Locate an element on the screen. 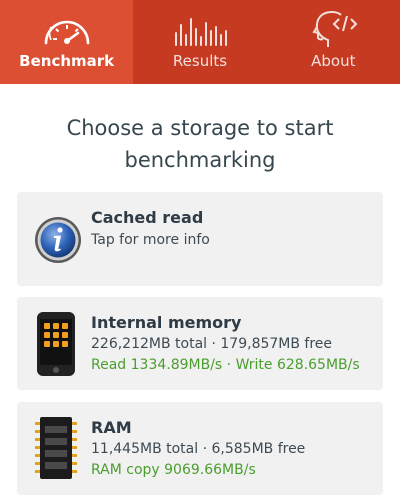 This screenshot has width=400, height=499. card-speed-result: Read 1334.89MB/s · Write 628.65MB/s is located at coordinates (225, 365).